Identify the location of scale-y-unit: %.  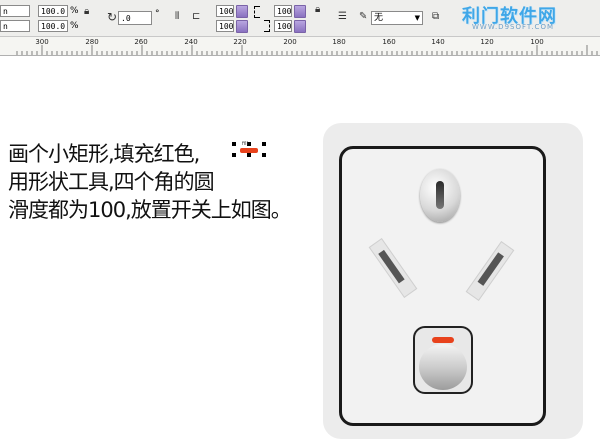
(74, 26).